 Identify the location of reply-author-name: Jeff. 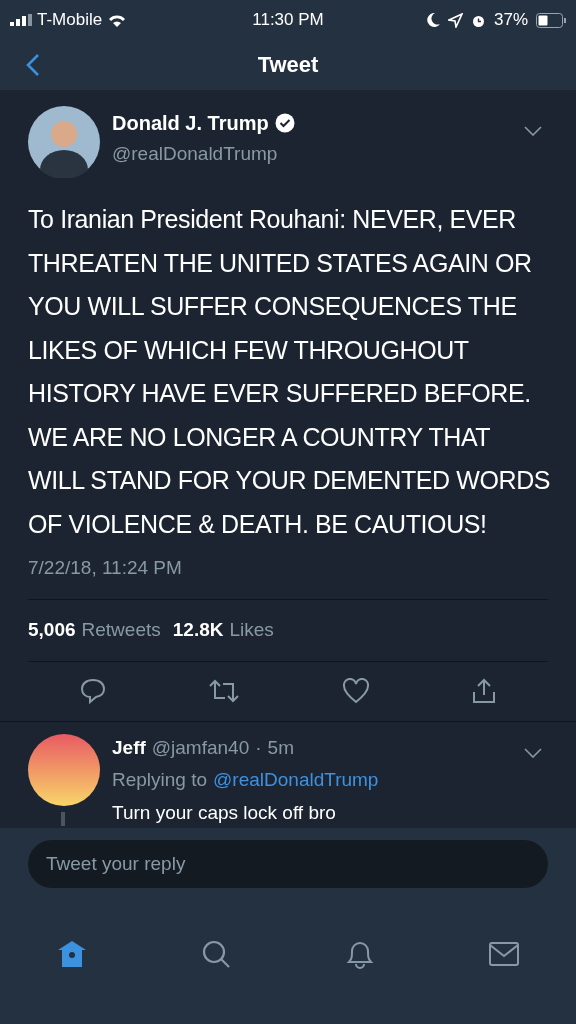
(129, 747).